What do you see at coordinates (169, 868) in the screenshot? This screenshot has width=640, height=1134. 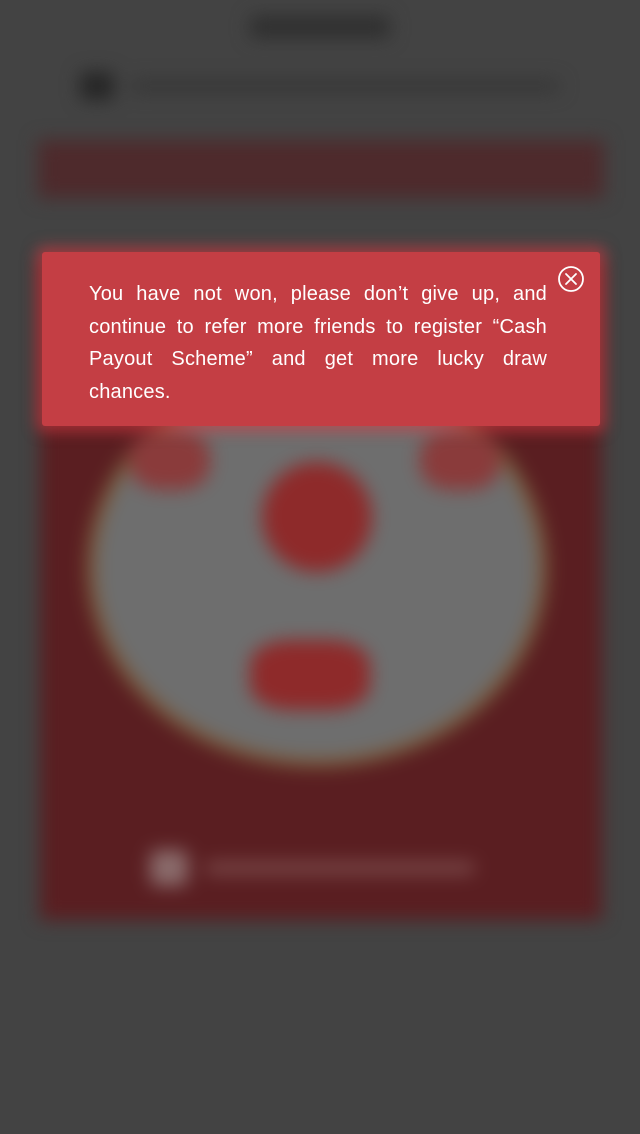 I see `bg-footer-icon` at bounding box center [169, 868].